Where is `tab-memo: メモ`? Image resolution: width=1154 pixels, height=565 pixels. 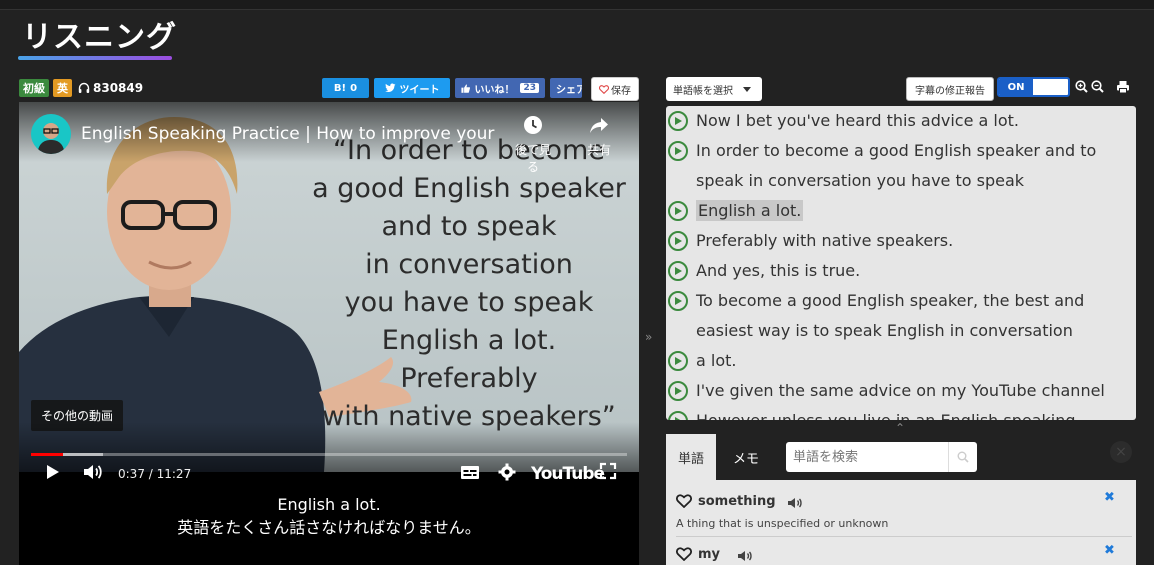 tab-memo: メモ is located at coordinates (746, 457).